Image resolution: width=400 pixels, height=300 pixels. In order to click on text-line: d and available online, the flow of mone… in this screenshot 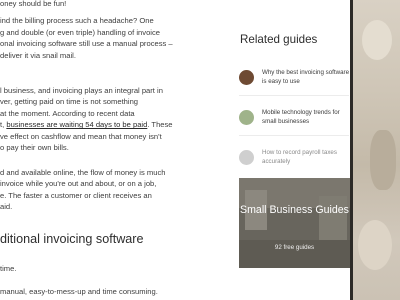, I will do `click(83, 172)`.